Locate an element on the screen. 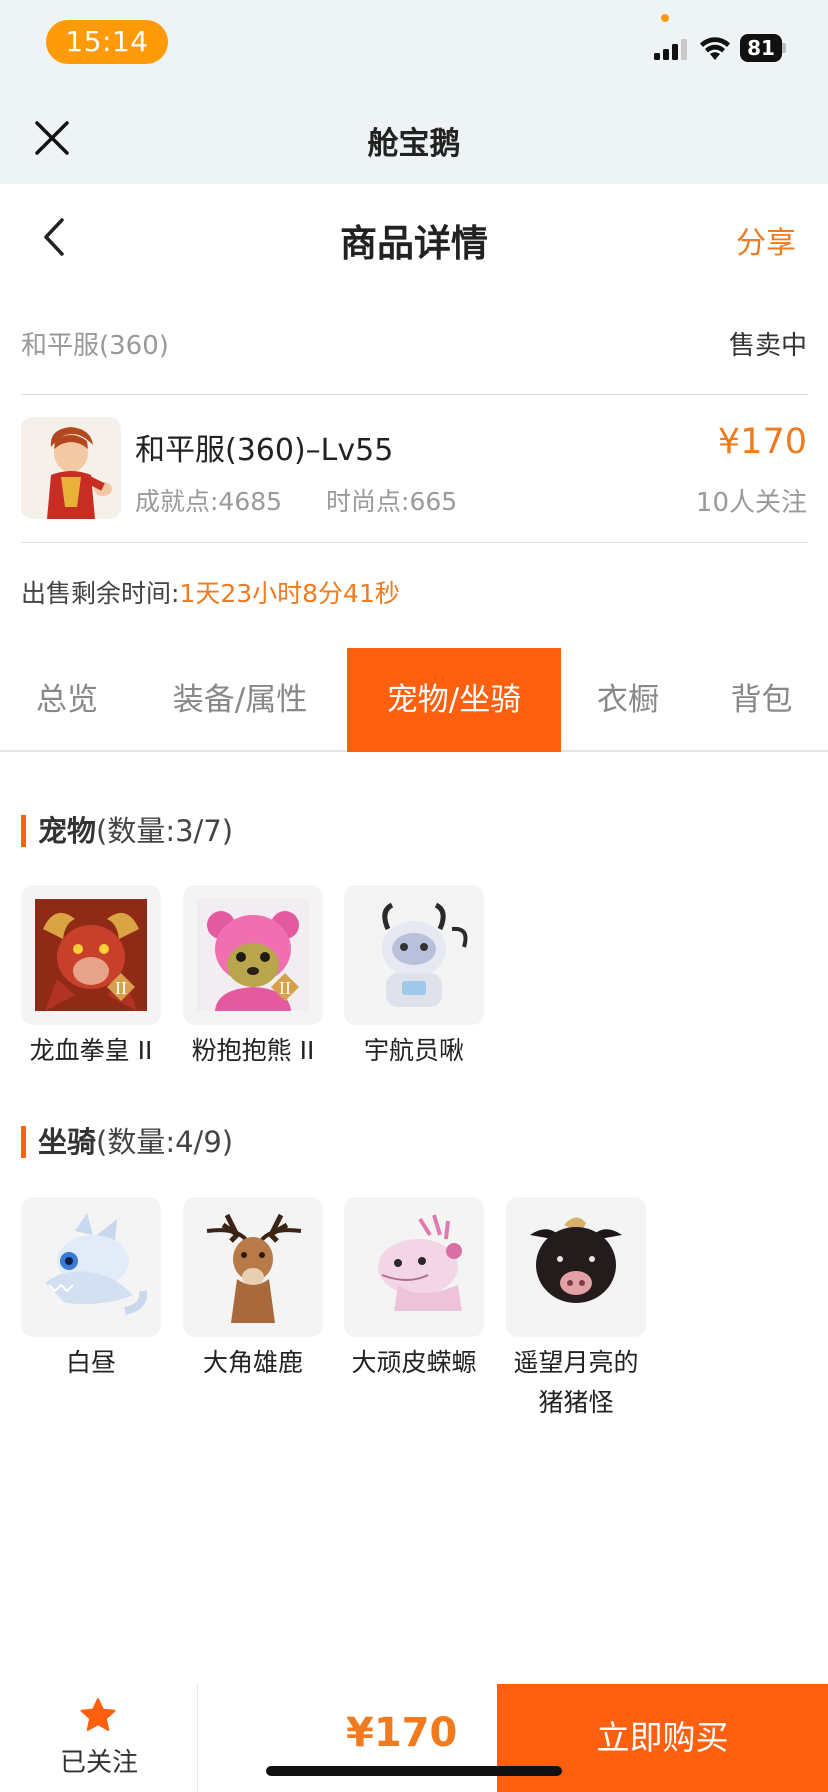  character-portrait-icon is located at coordinates (71, 468).